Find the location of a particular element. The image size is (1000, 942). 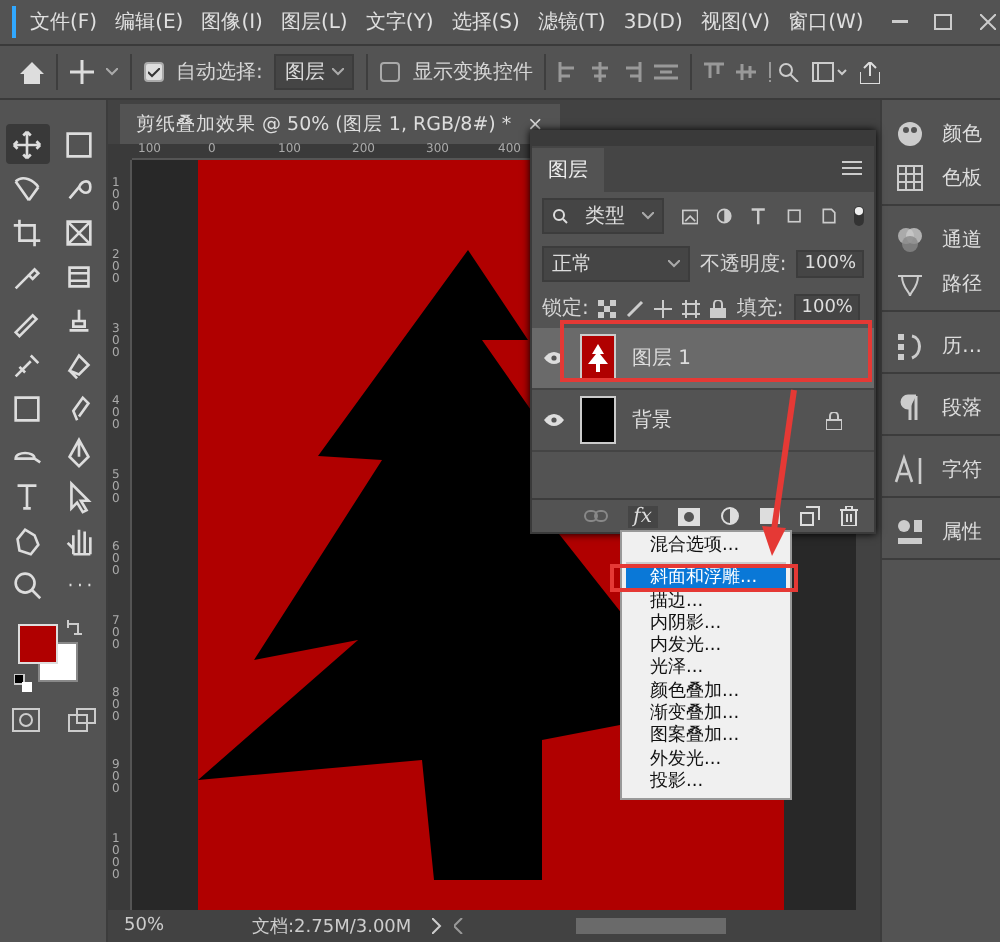

type-filter-icon is located at coordinates (759, 216).